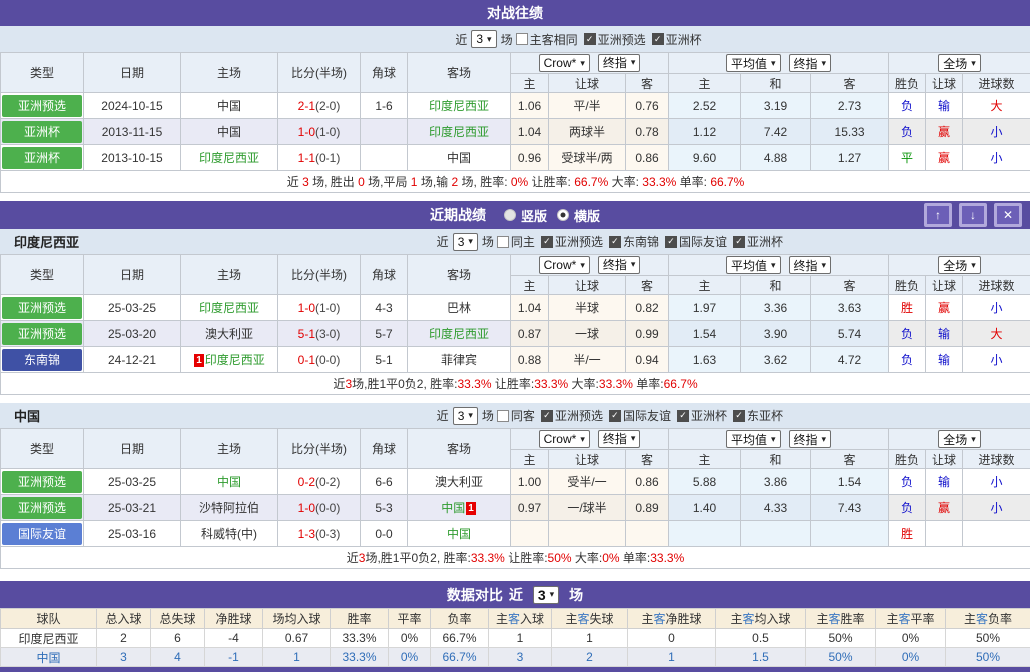  I want to click on down-arrow-icon: ↓, so click(973, 215).